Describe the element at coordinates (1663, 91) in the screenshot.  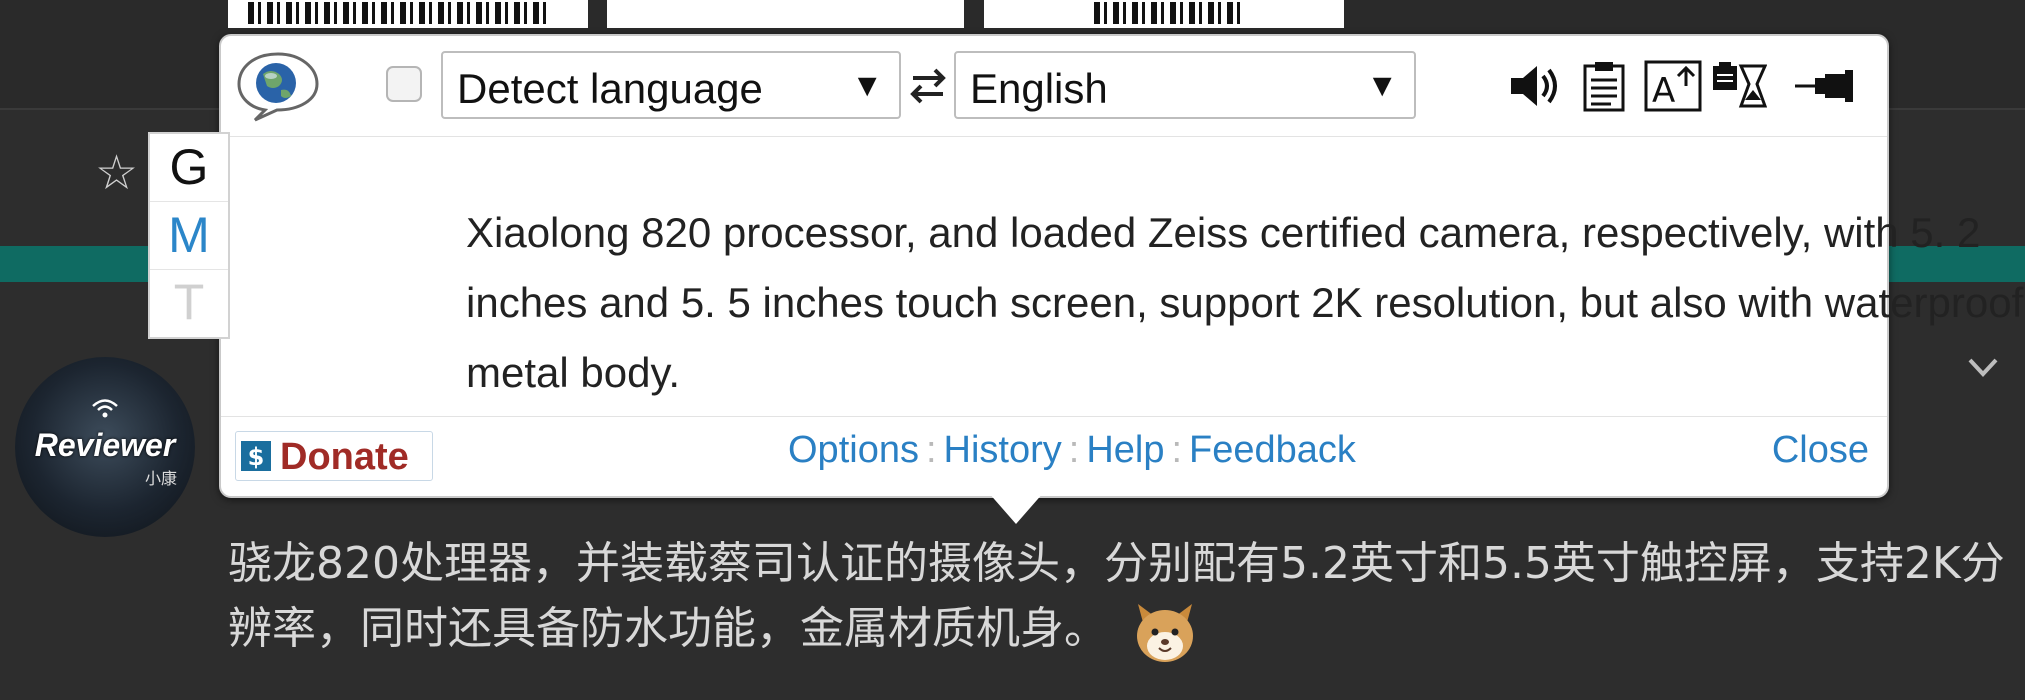
I see `svg-text: A` at that location.